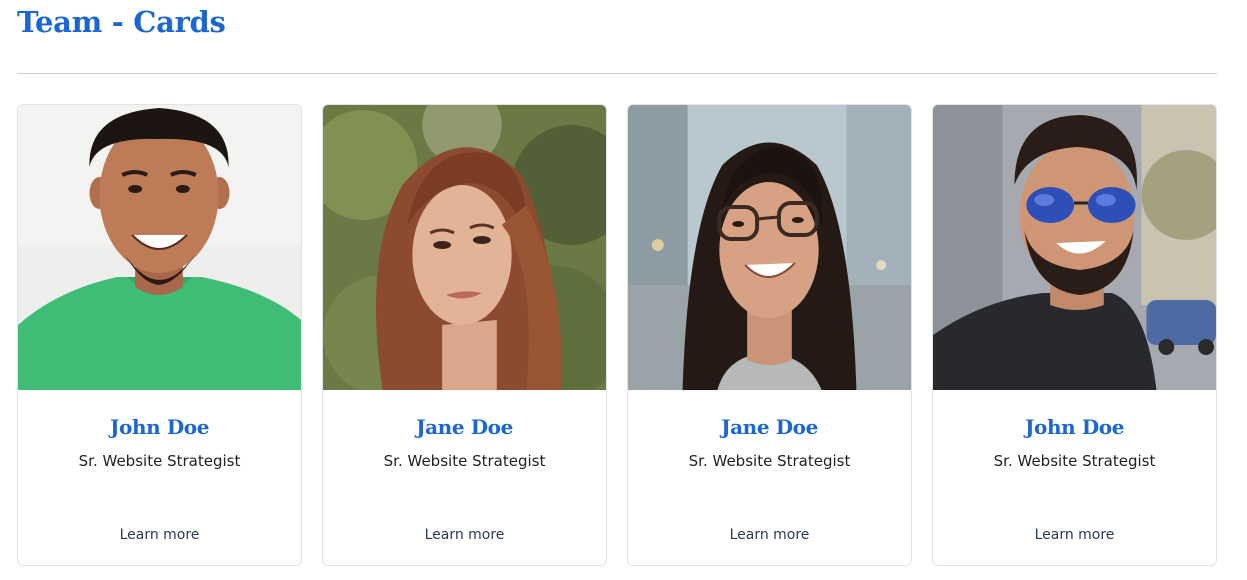 The width and height of the screenshot is (1247, 580). I want to click on title-divider, so click(617, 73).